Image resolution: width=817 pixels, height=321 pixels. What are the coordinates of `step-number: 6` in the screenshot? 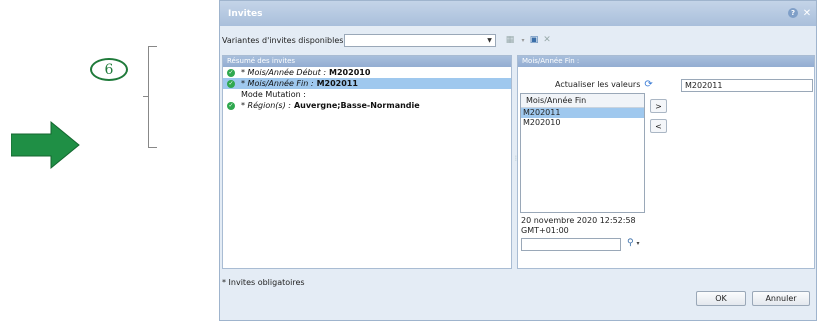 It's located at (109, 69).